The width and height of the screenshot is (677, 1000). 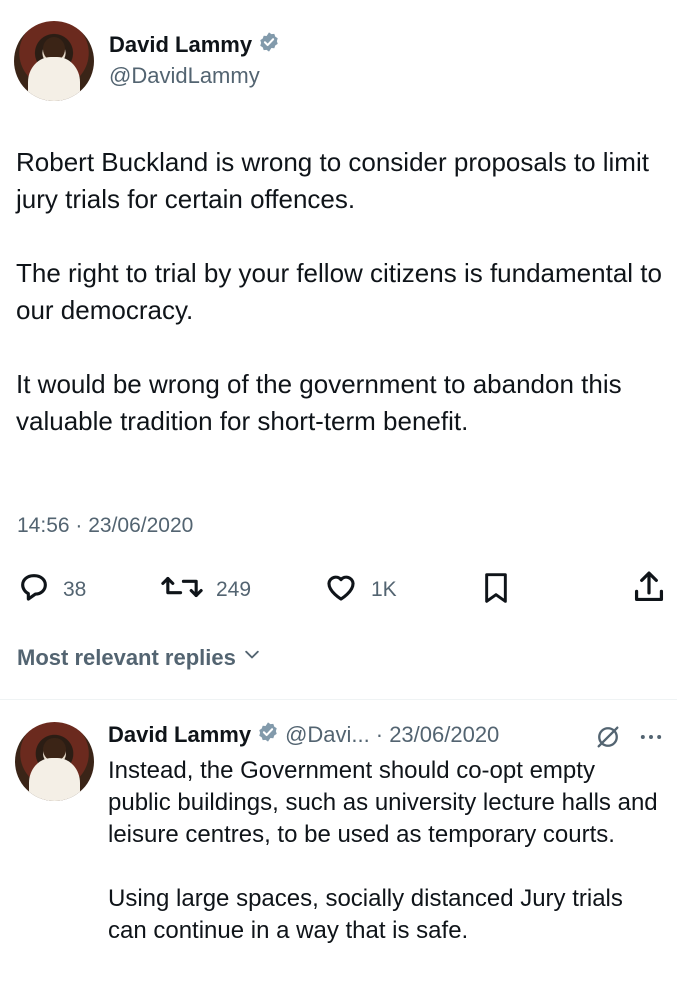 I want to click on reply-count: 38, so click(x=75, y=589).